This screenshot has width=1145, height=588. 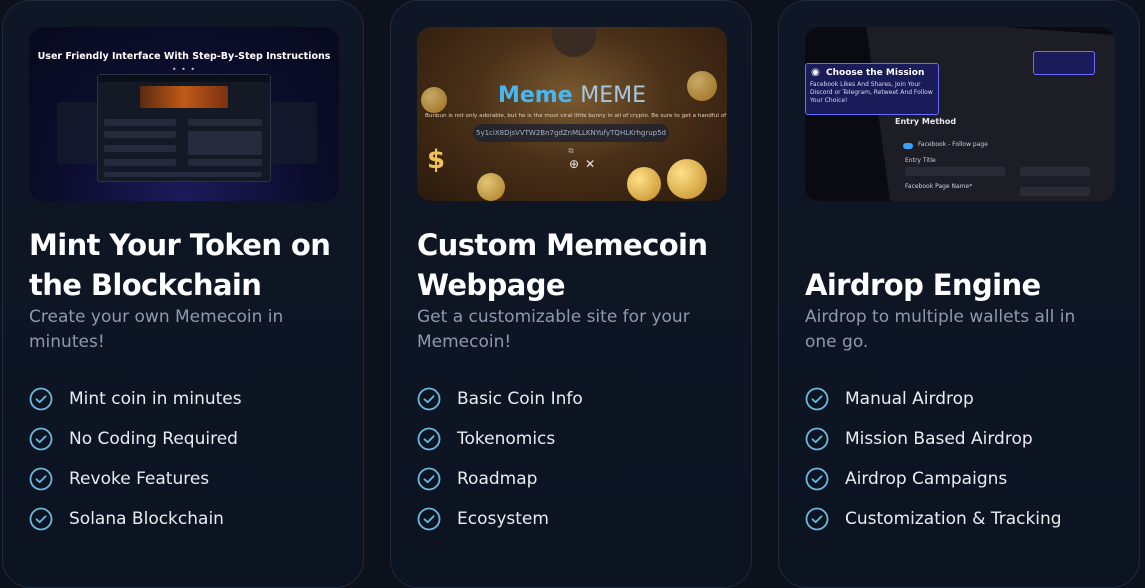 I want to click on feature-item: Roadmap, so click(x=577, y=479).